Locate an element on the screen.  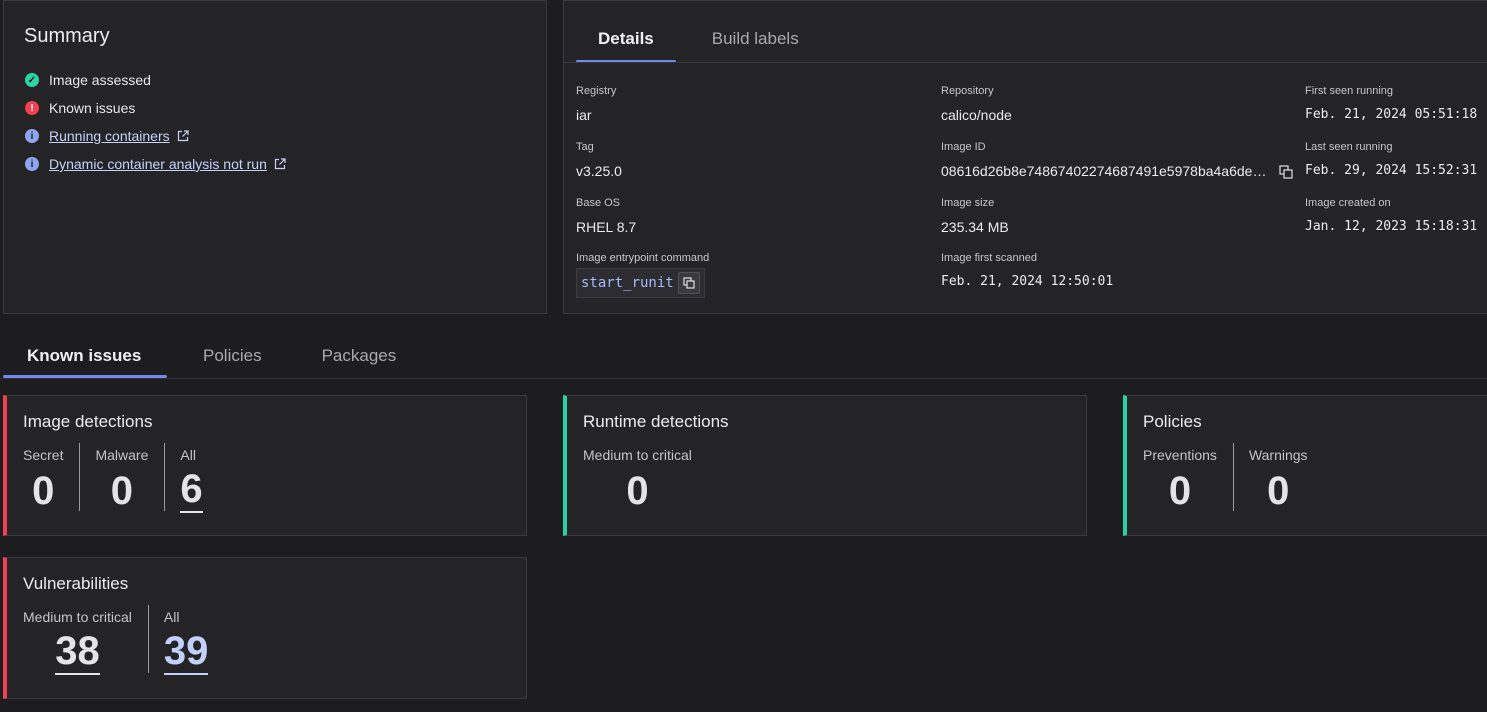
summary-item-label: Image assessed is located at coordinates (100, 80).